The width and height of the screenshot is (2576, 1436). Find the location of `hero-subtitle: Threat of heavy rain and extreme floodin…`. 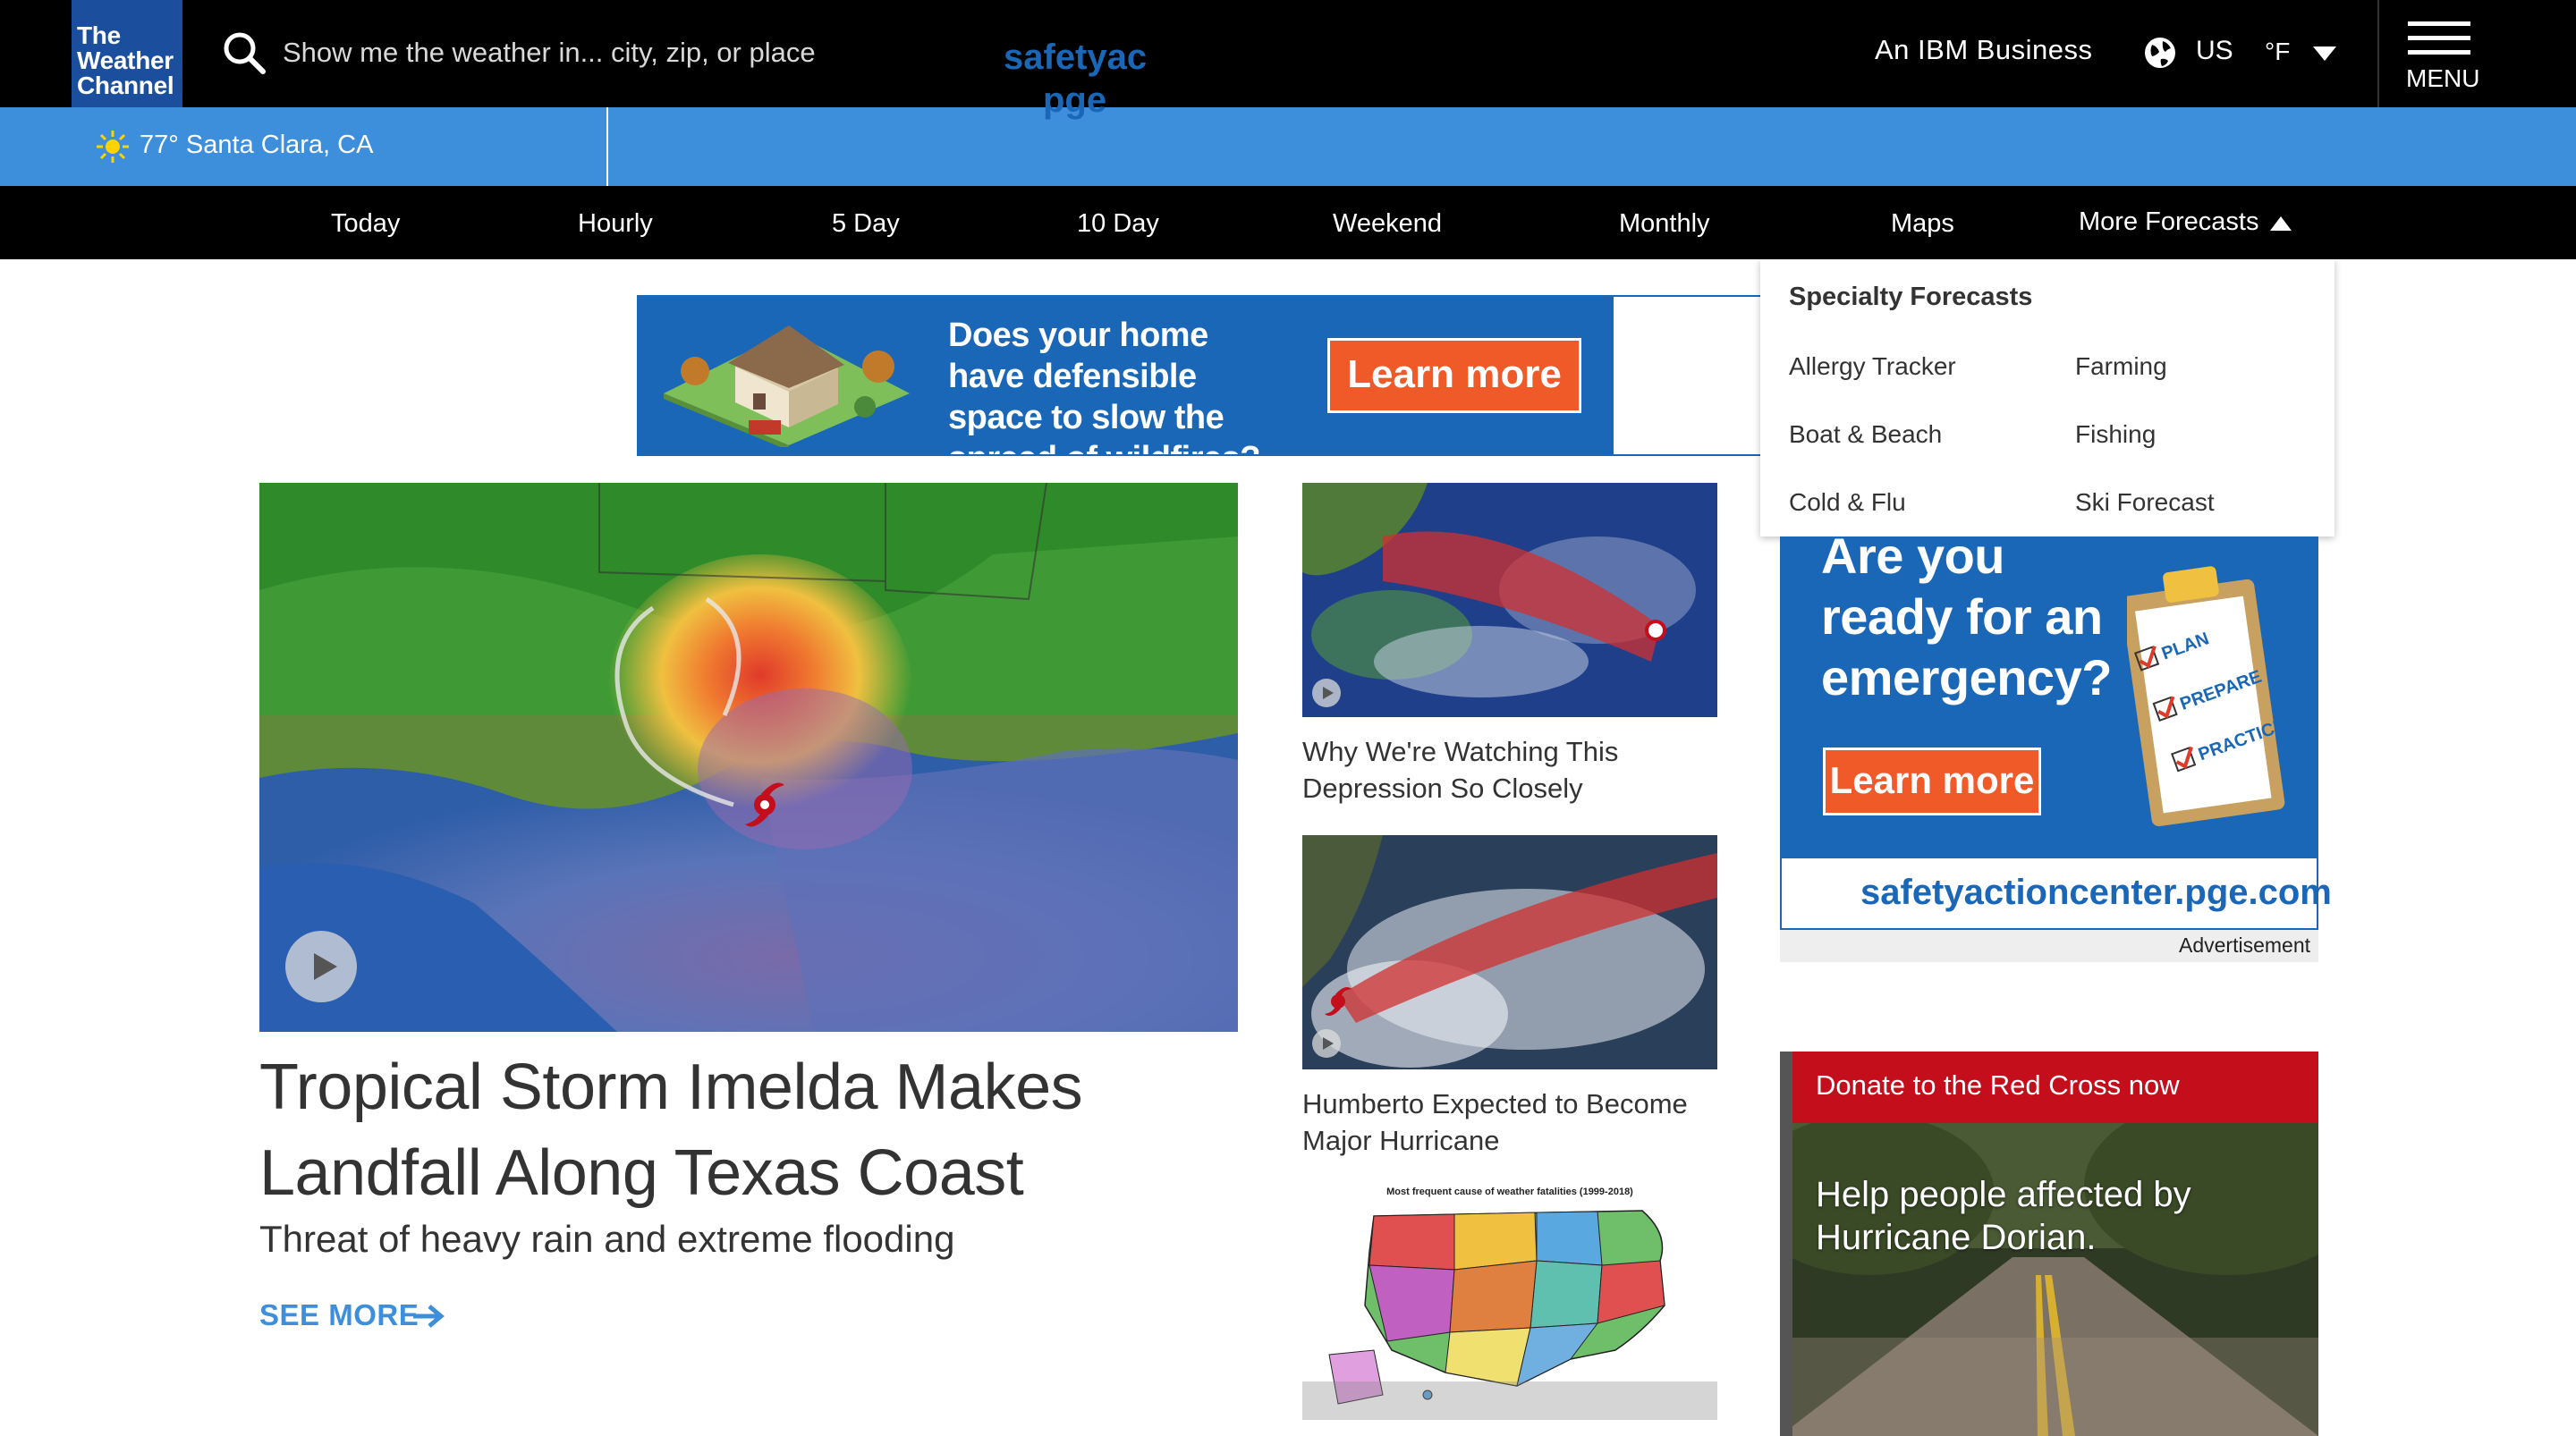

hero-subtitle: Threat of heavy rain and extreme floodin… is located at coordinates (607, 1239).